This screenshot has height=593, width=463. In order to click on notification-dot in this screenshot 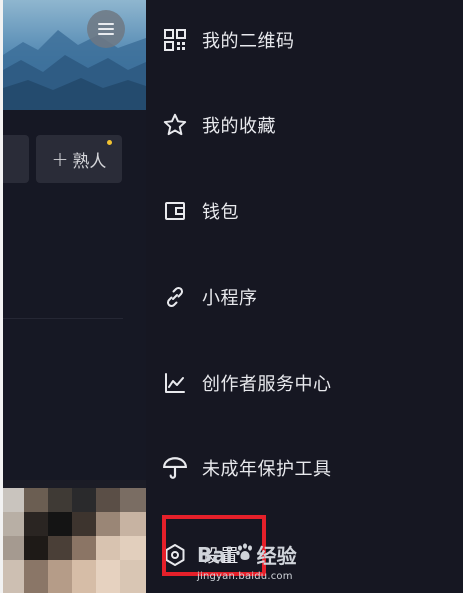, I will do `click(109, 142)`.